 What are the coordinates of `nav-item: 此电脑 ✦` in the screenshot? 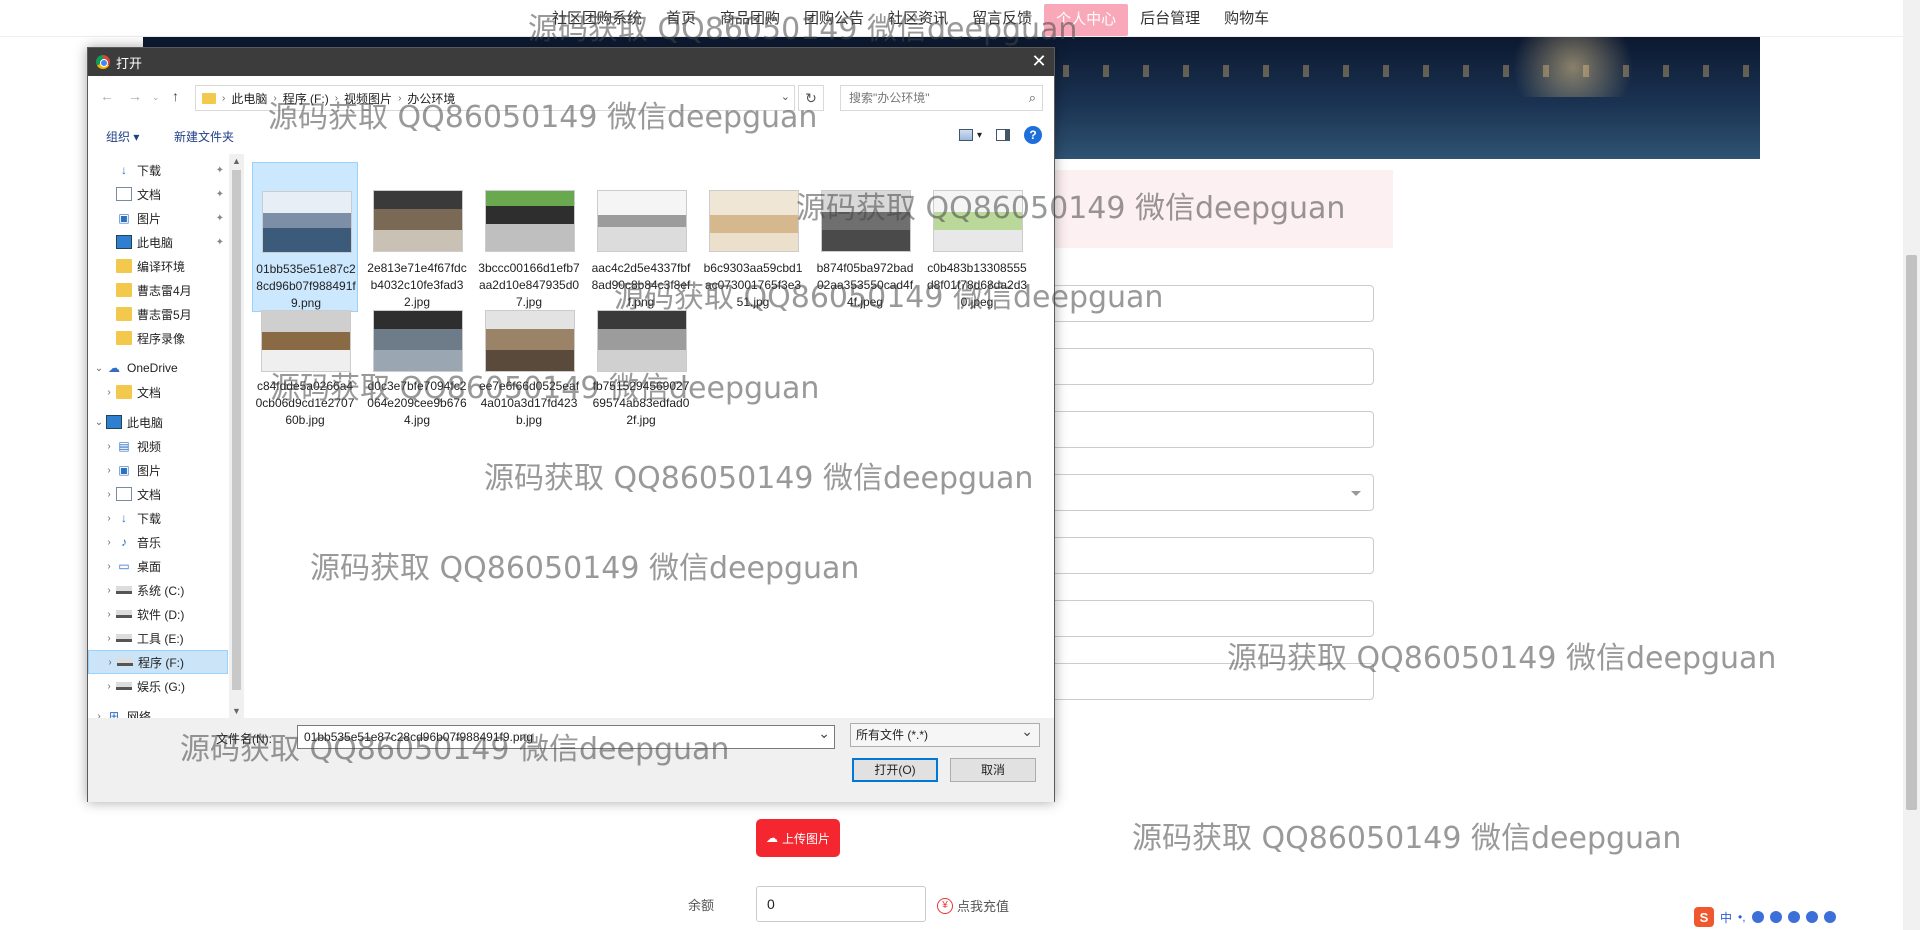 It's located at (158, 242).